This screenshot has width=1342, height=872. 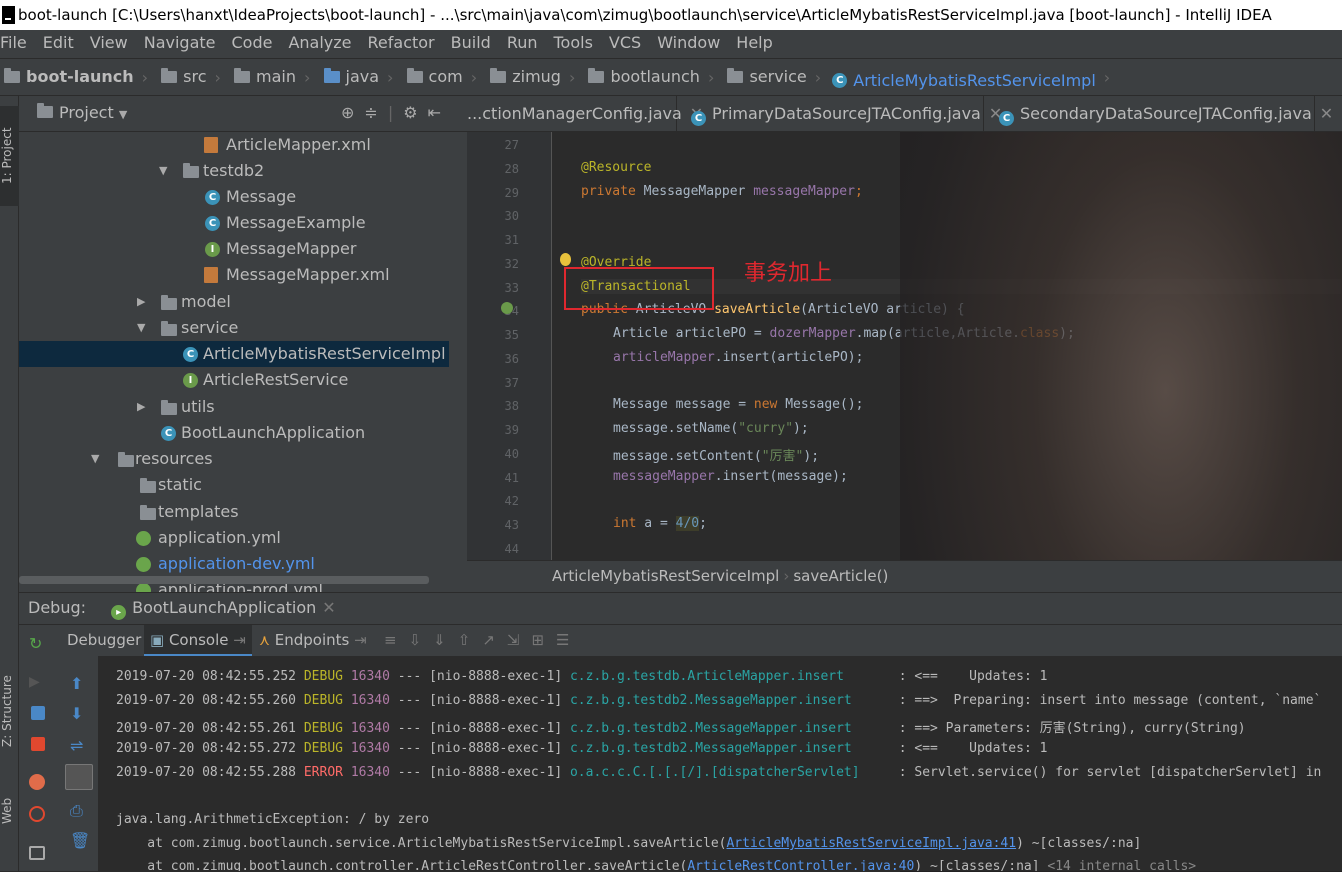 What do you see at coordinates (45, 110) in the screenshot?
I see `project-icon` at bounding box center [45, 110].